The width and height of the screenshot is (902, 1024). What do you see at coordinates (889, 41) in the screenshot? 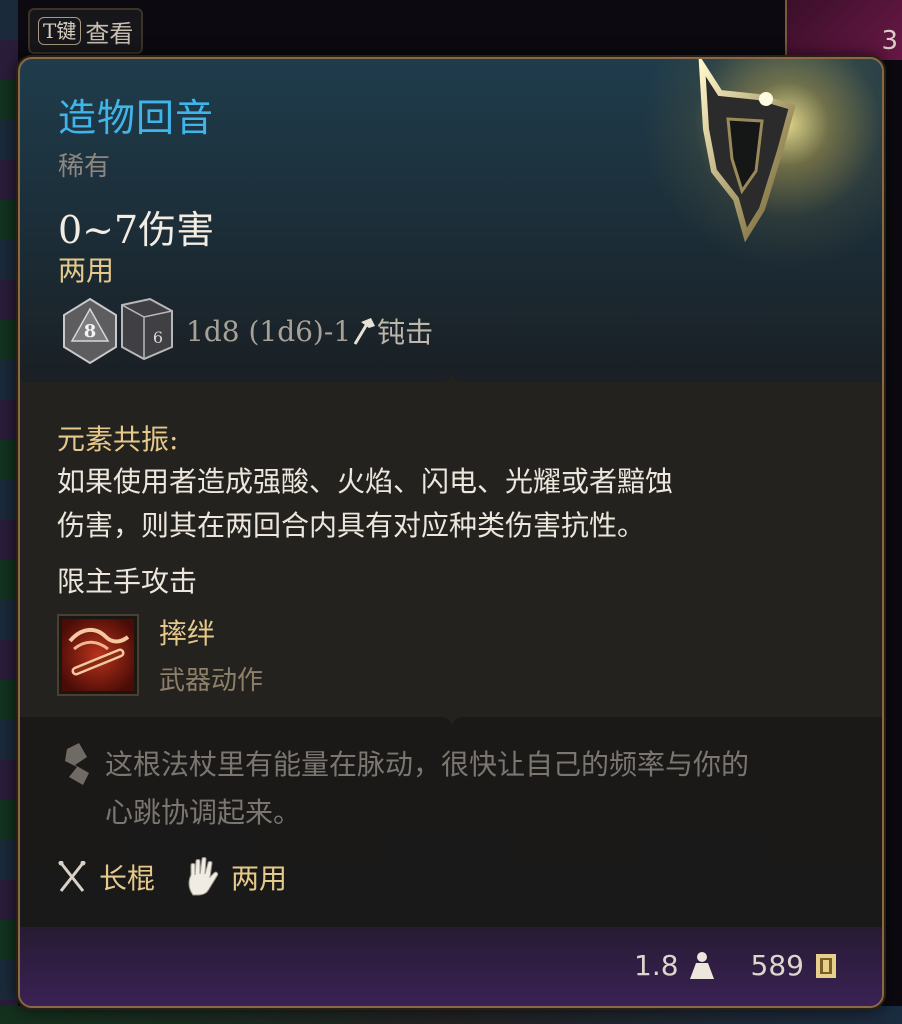
I see `stack-count: 3` at bounding box center [889, 41].